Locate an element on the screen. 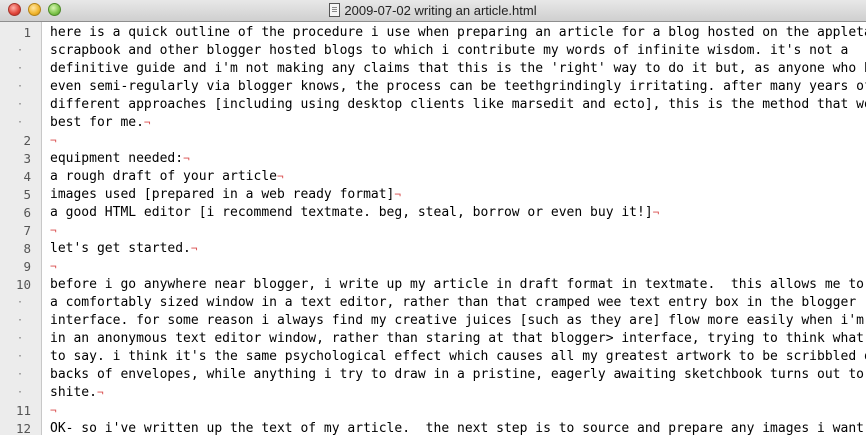  editor-line: 2 ¬ is located at coordinates (442, 141).